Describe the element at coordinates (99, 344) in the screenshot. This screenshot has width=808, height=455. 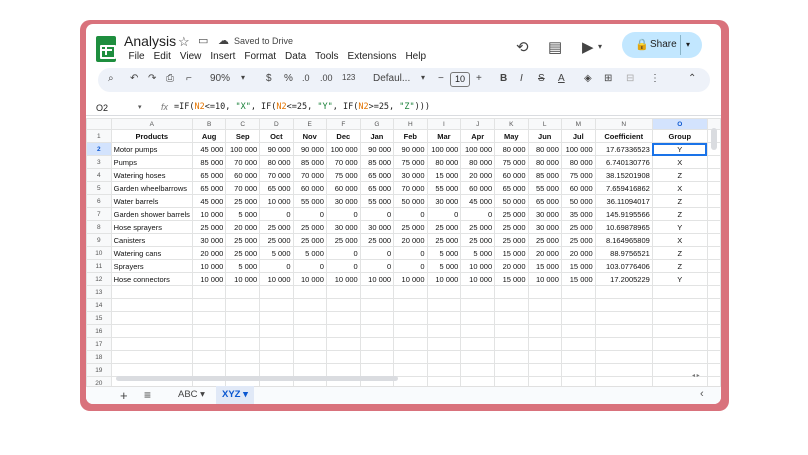
I see `row-header: 17` at that location.